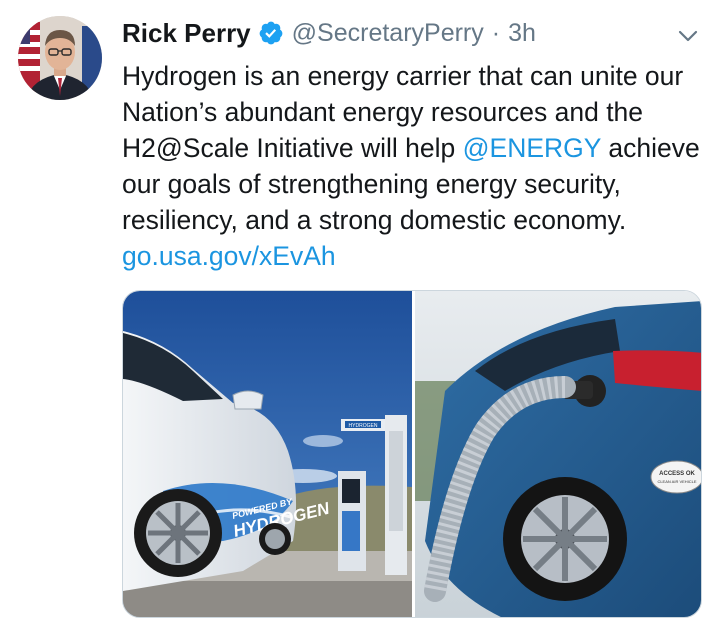  I want to click on tweet-header: Rick Perry @SecretaryPerry · 3h, so click(412, 33).